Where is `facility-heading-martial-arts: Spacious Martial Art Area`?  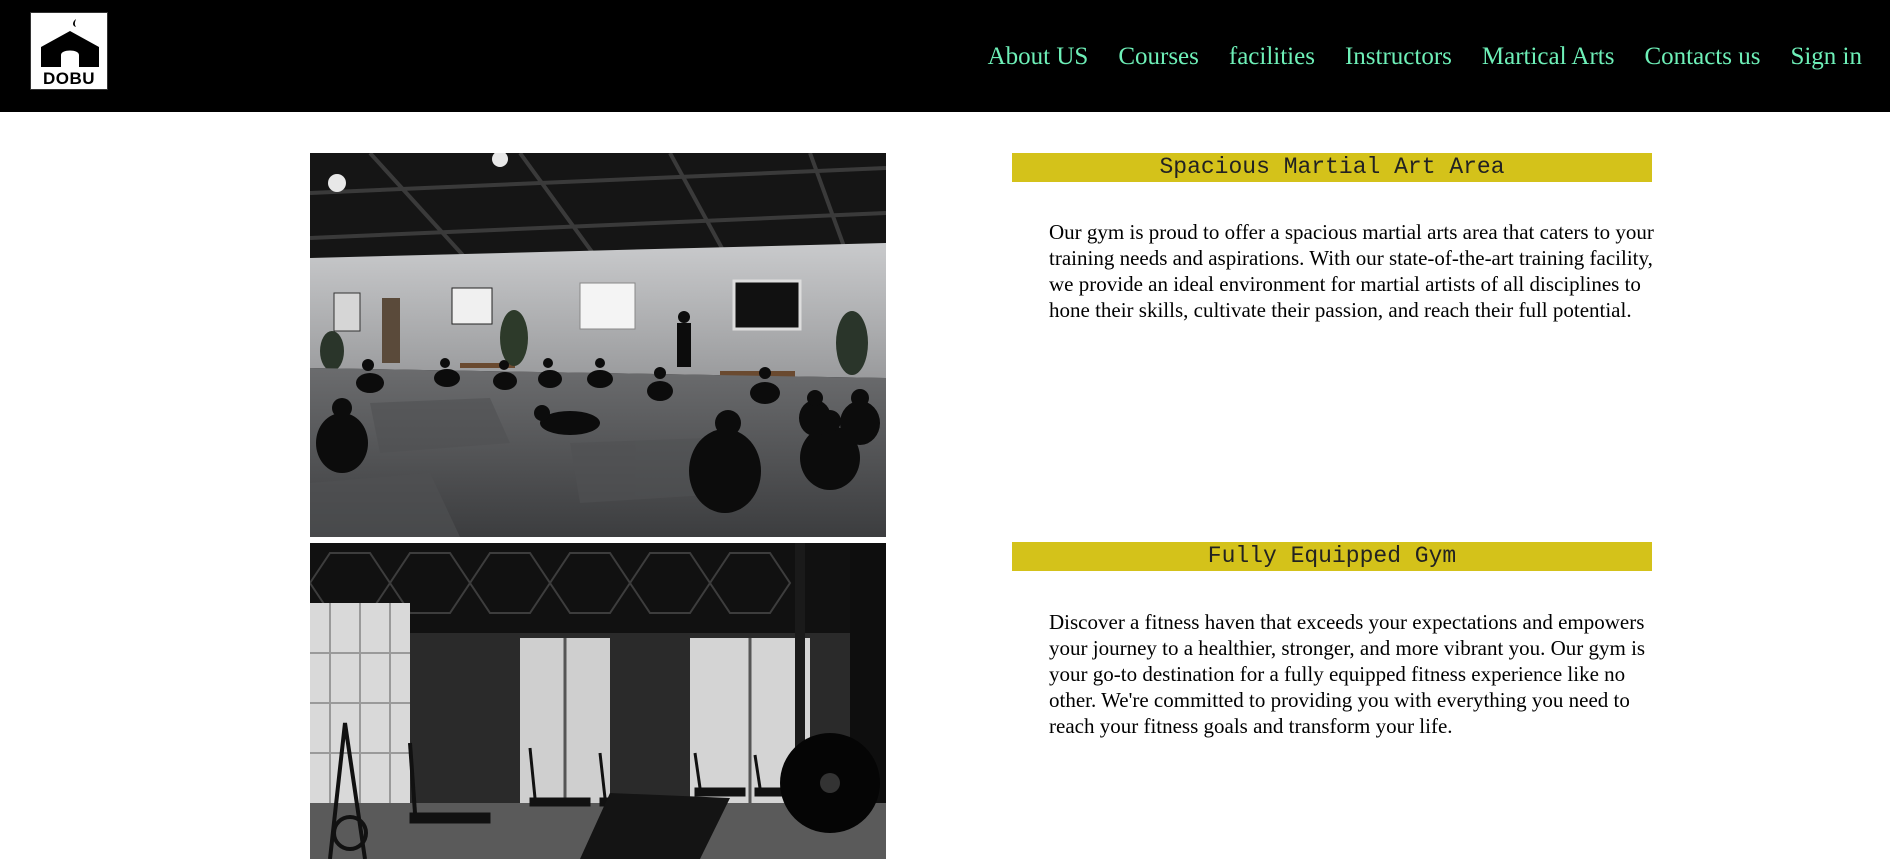
facility-heading-martial-arts: Spacious Martial Art Area is located at coordinates (1332, 167).